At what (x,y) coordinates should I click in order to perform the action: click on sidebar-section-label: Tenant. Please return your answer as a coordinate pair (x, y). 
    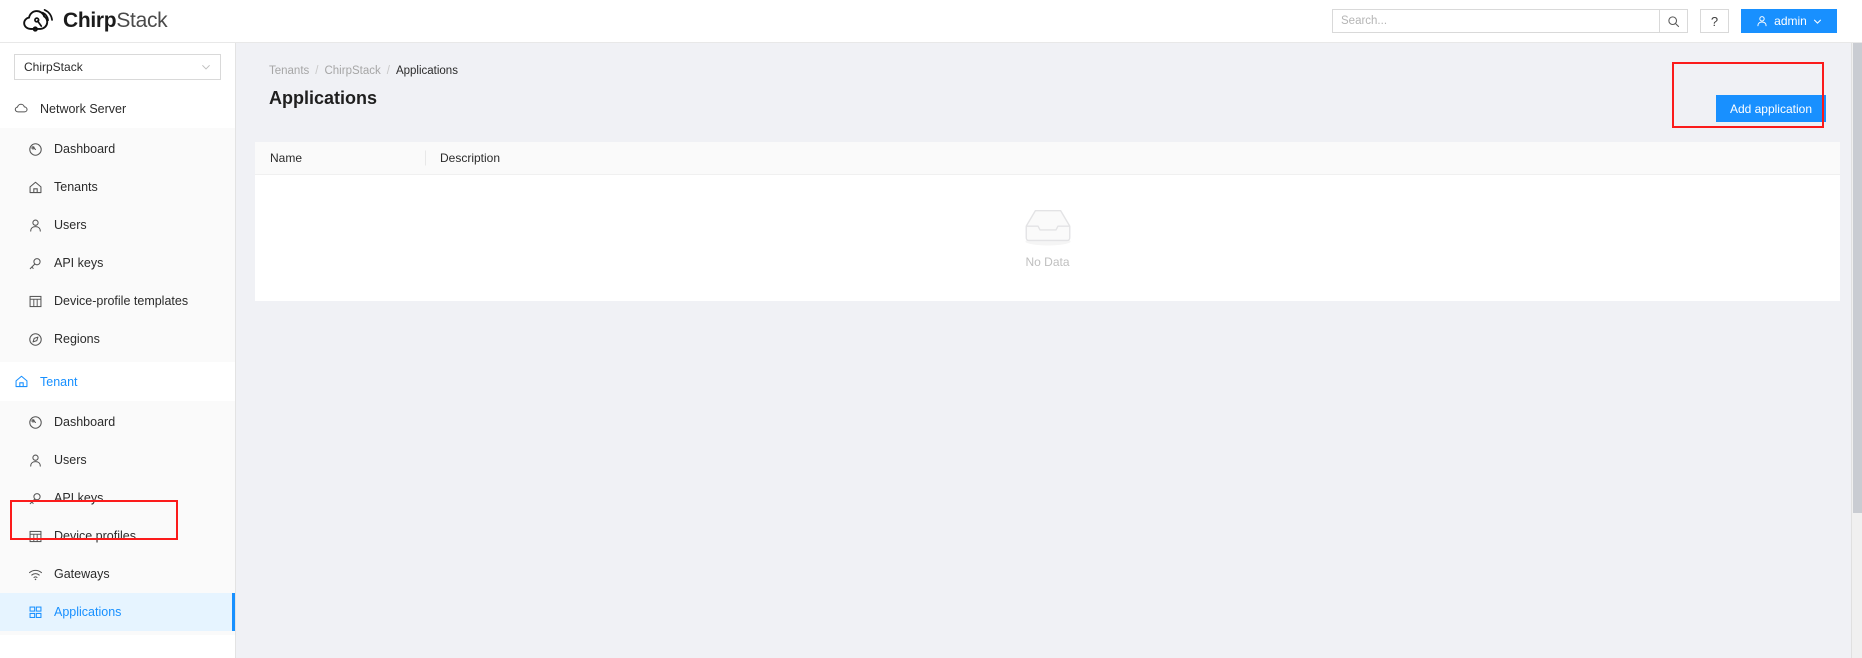
    Looking at the image, I should click on (59, 381).